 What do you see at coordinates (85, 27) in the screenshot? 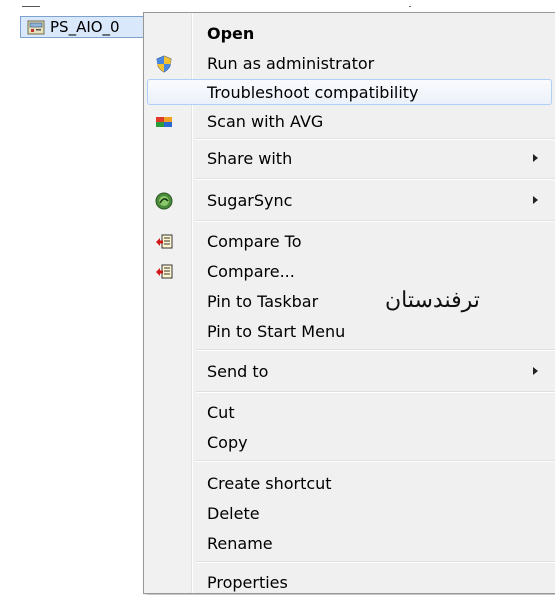
I see `file-name: PS_AIO_0` at bounding box center [85, 27].